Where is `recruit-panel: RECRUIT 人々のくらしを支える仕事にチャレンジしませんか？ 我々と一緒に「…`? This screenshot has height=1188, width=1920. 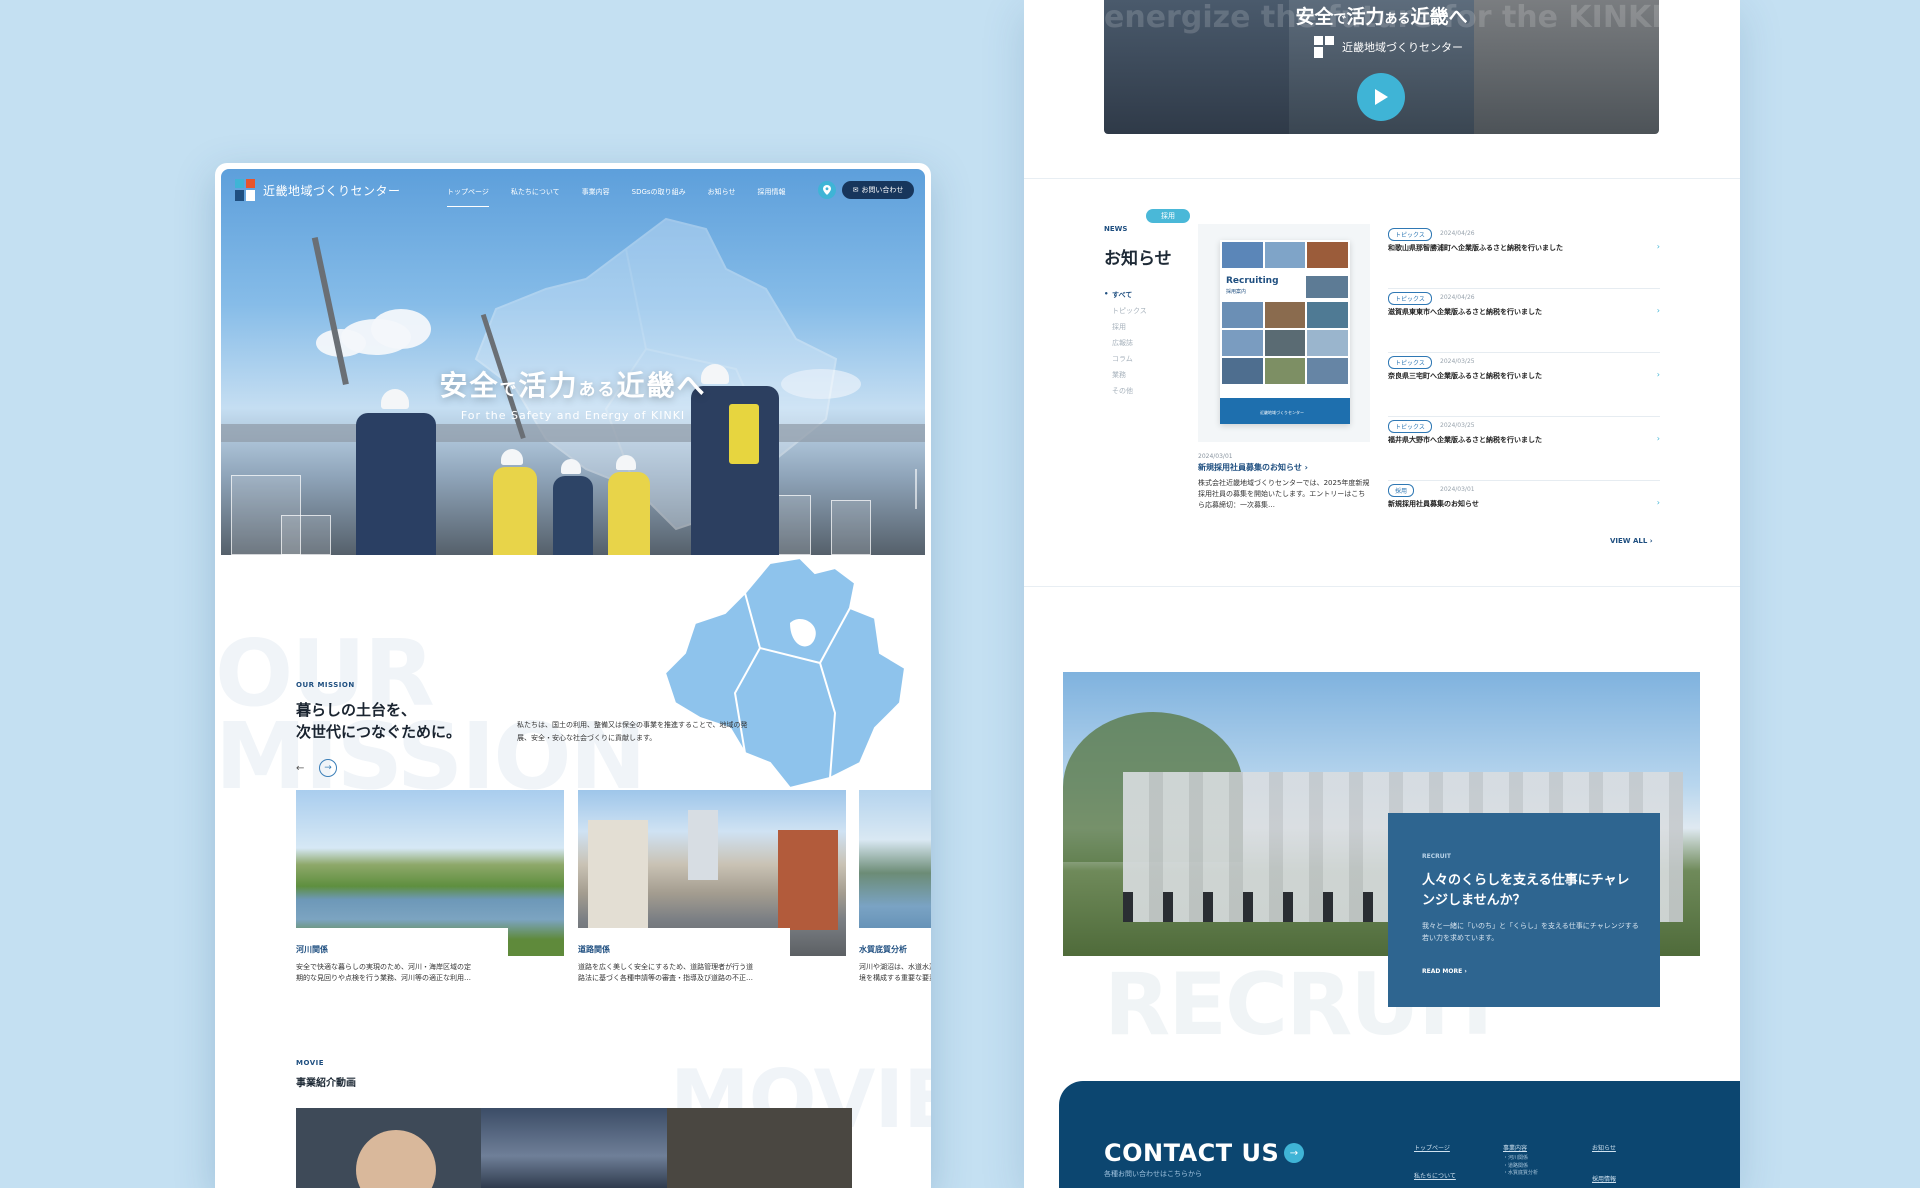 recruit-panel: RECRUIT 人々のくらしを支える仕事にチャレンジしませんか？ 我々と一緒に「… is located at coordinates (1524, 910).